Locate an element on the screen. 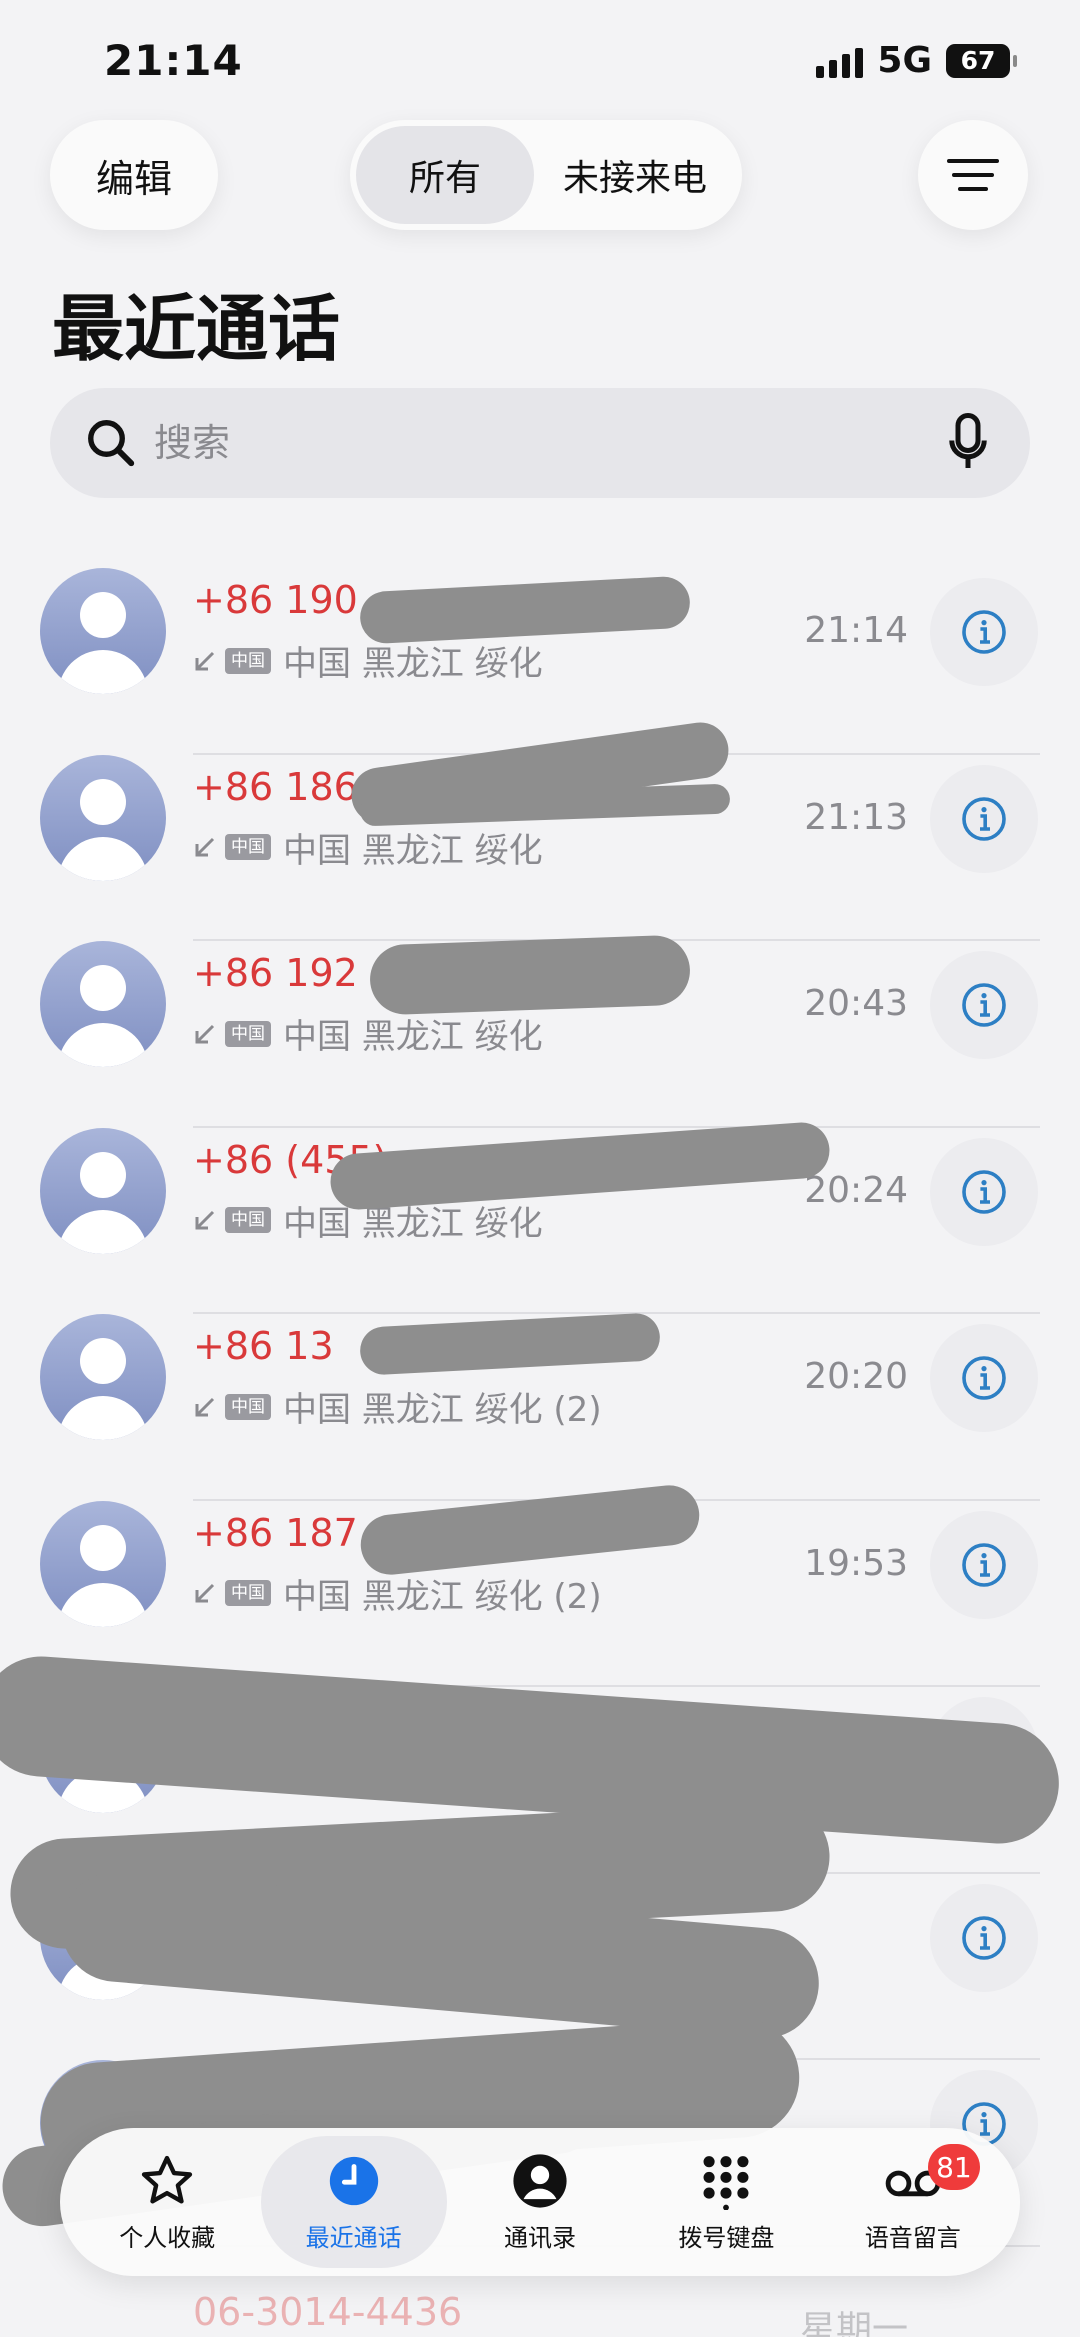 This screenshot has height=2337, width=1080. caller-number: +86 13 is located at coordinates (263, 1346).